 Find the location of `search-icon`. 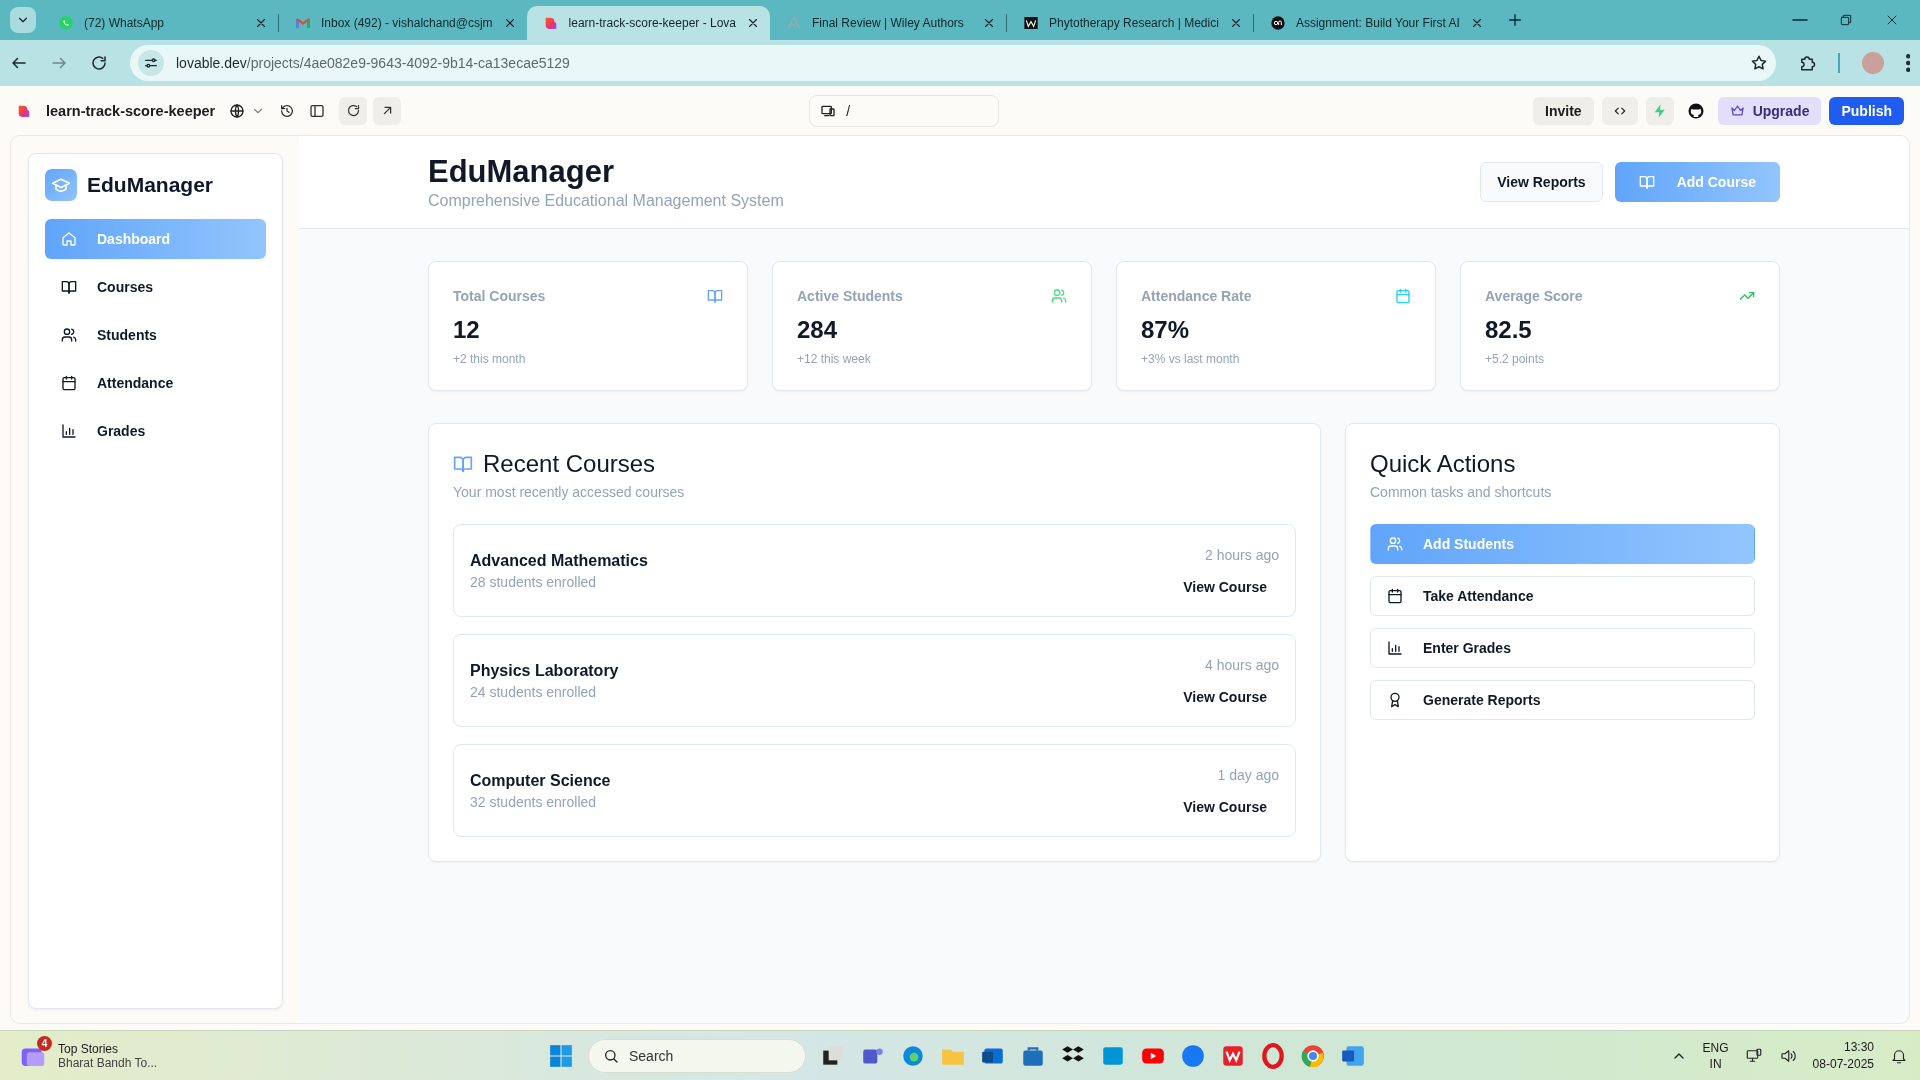

search-icon is located at coordinates (611, 1055).